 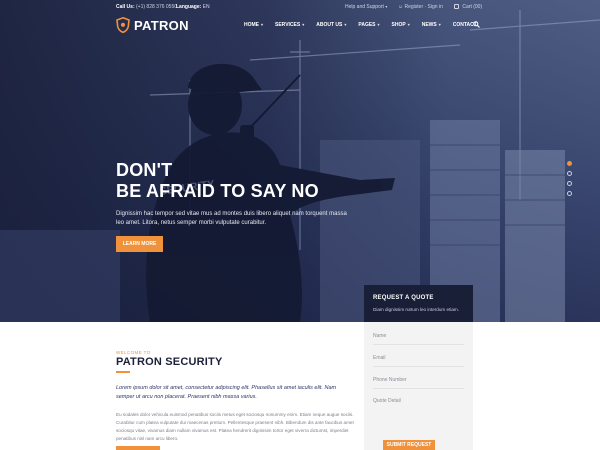 I want to click on help-link: Help and Support ▾, so click(x=366, y=7).